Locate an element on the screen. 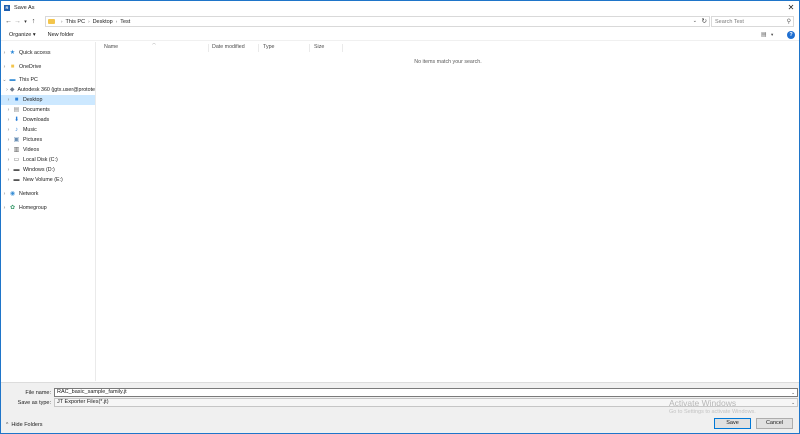  change-view-icon: ▤ is located at coordinates (764, 34).